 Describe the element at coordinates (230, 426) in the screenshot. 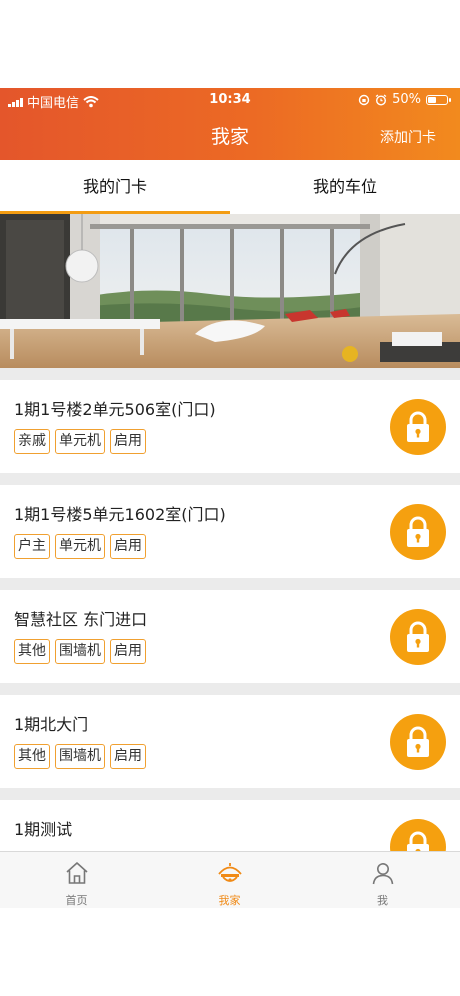

I see `list-item: 1期1号楼2单元506室(门口) 亲戚 单元机 启用` at that location.